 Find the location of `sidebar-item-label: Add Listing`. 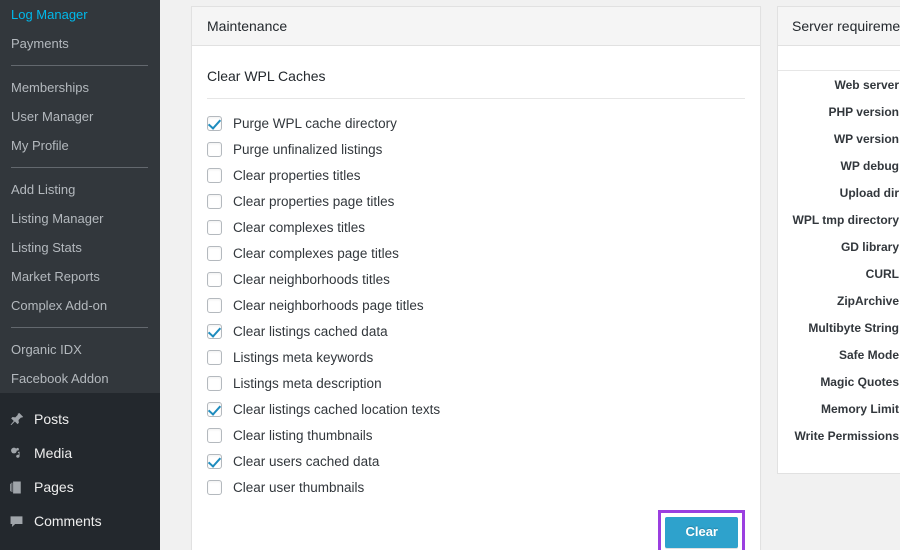

sidebar-item-label: Add Listing is located at coordinates (43, 189).